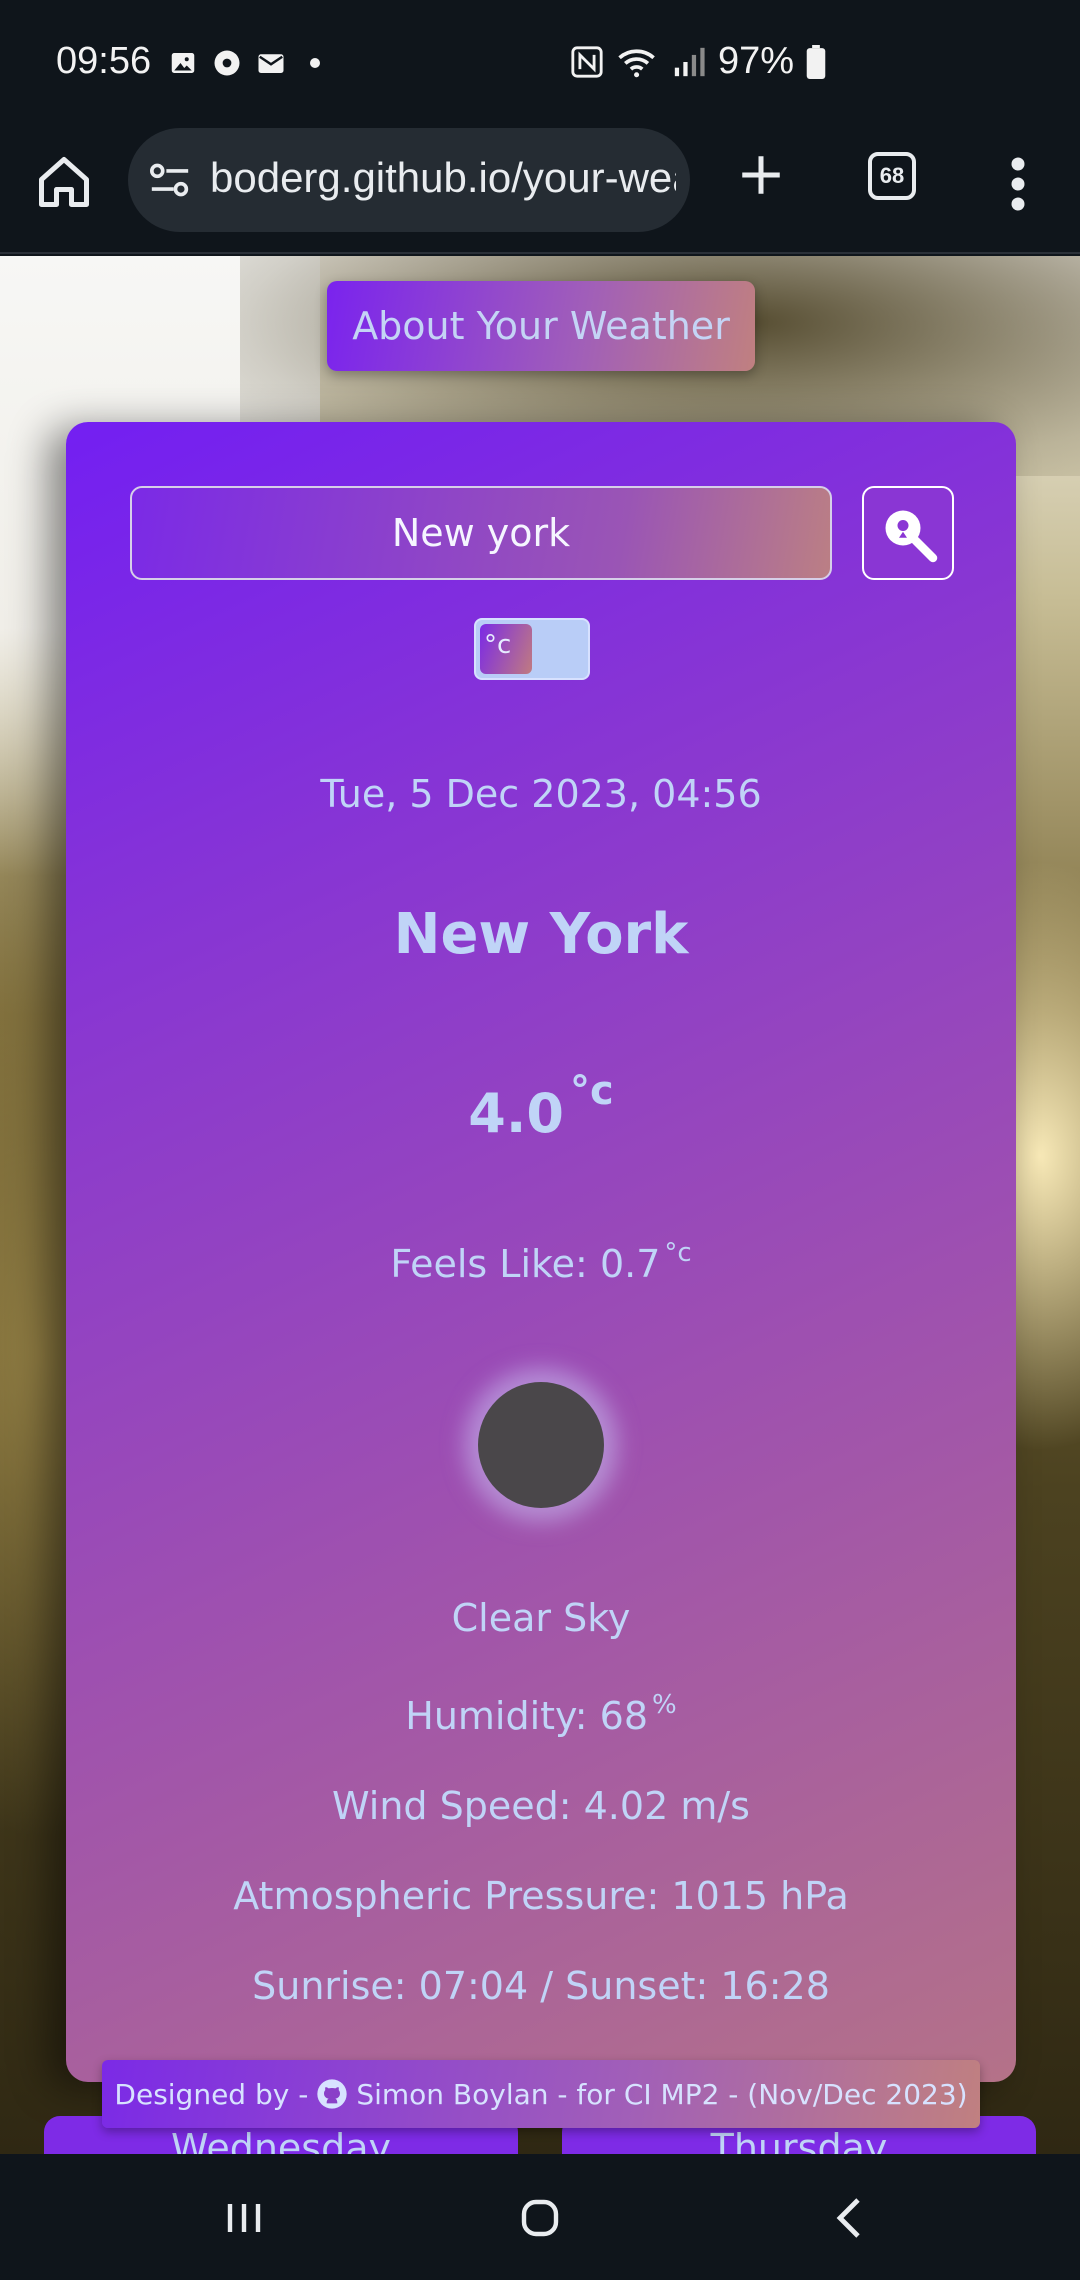  Describe the element at coordinates (211, 2094) in the screenshot. I see `credit-prefix: Designed by -` at that location.